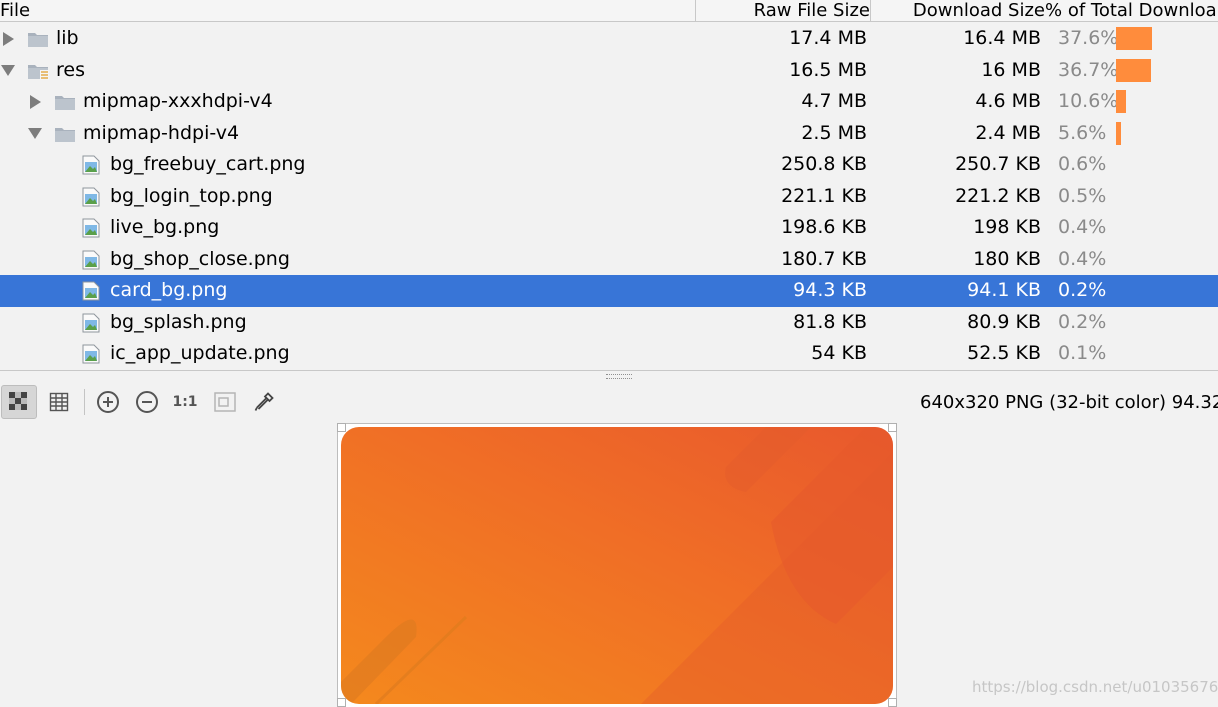 This screenshot has width=1218, height=707. What do you see at coordinates (1008, 132) in the screenshot?
I see `row-download-size: 2.4 MB` at bounding box center [1008, 132].